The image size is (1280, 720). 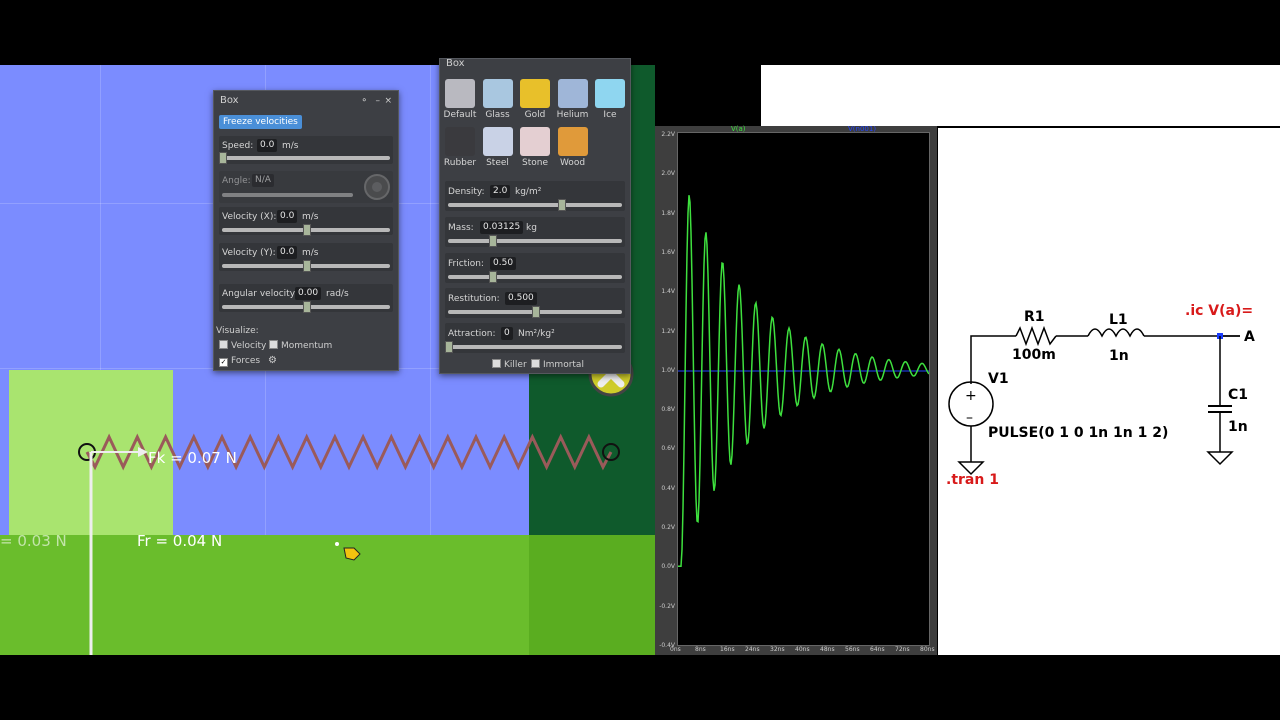 I want to click on killer-checkbox: Killer, so click(x=509, y=364).